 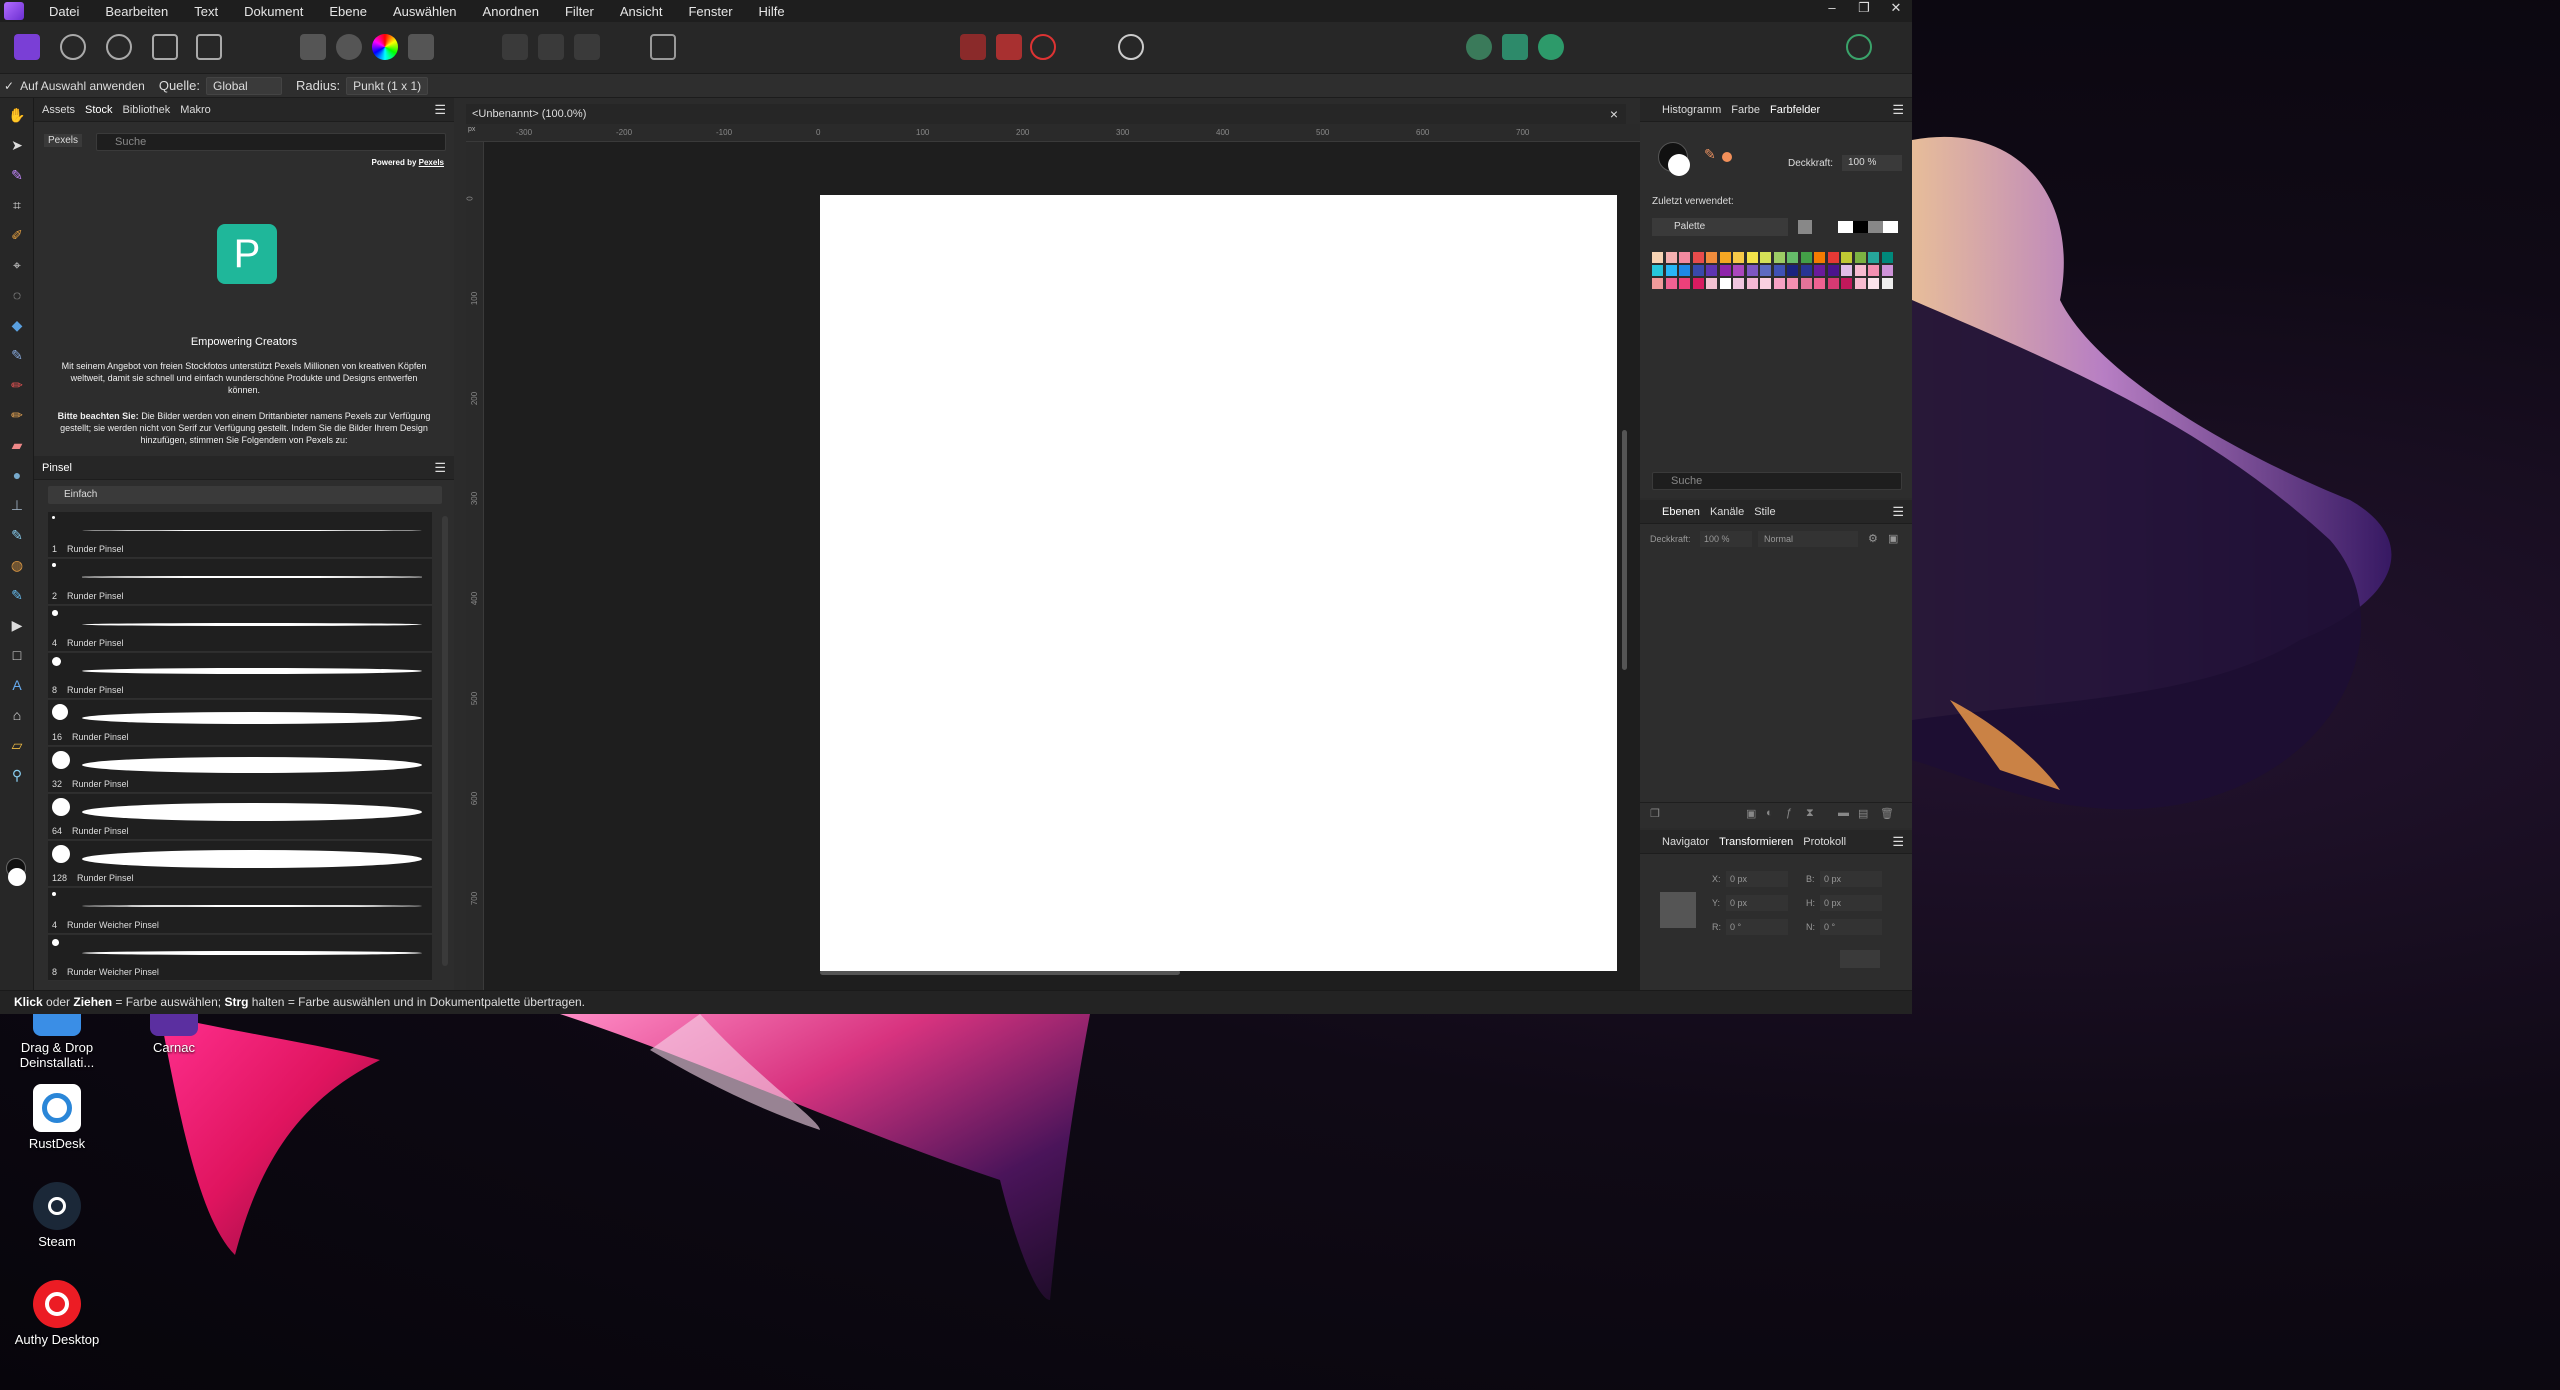 I want to click on brush-item: 4 Runder Weicher Pinsel, so click(x=240, y=911).